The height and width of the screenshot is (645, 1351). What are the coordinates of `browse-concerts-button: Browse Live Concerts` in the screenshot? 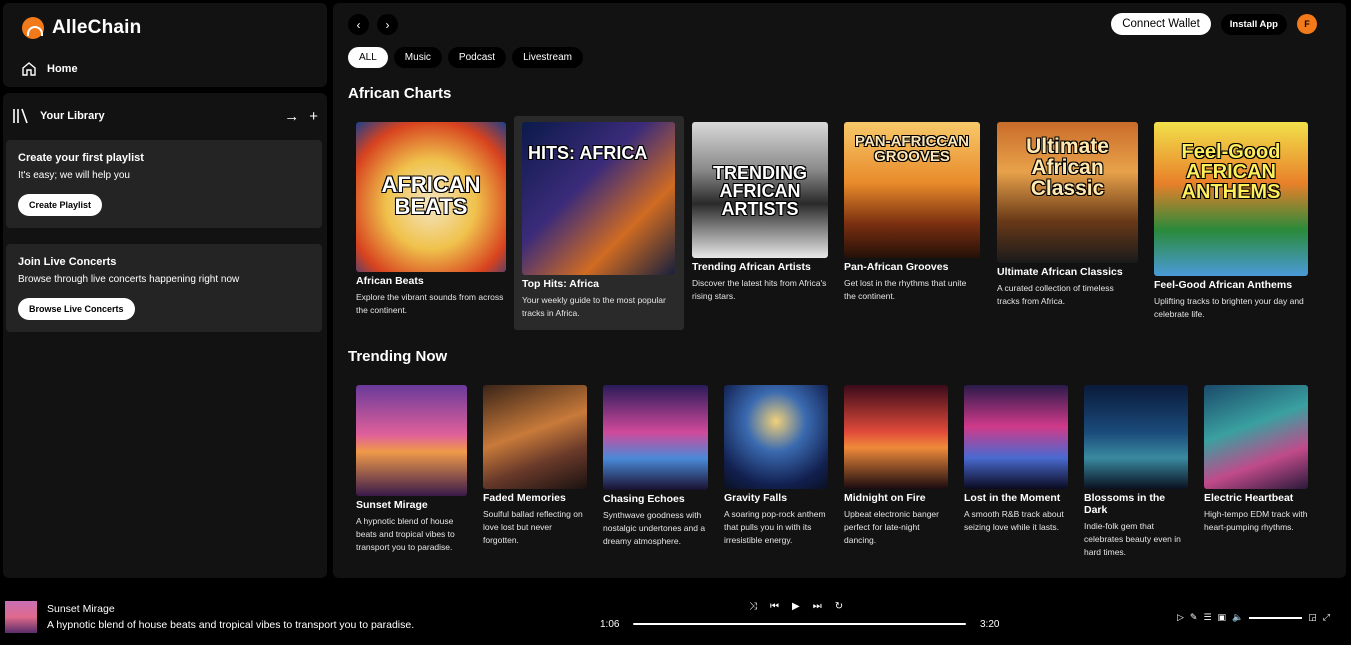 It's located at (76, 309).